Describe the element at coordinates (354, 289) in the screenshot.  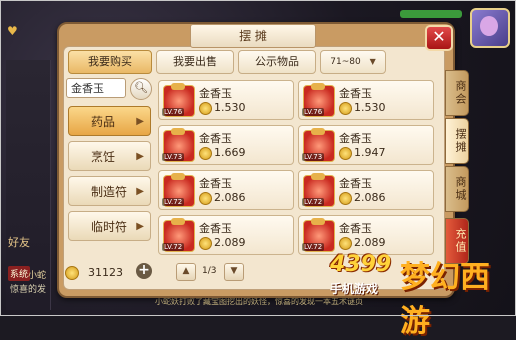
I see `logo-subtitle: 手机游戏` at that location.